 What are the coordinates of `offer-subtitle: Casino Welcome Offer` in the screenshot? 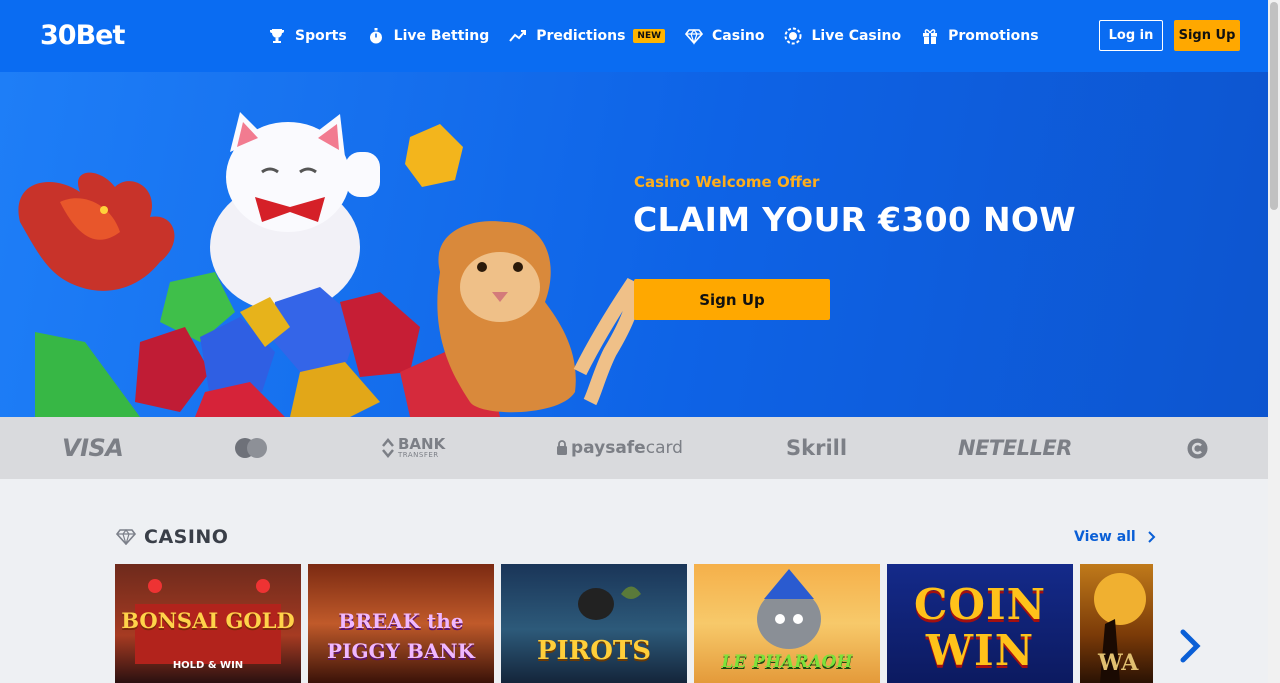 It's located at (727, 182).